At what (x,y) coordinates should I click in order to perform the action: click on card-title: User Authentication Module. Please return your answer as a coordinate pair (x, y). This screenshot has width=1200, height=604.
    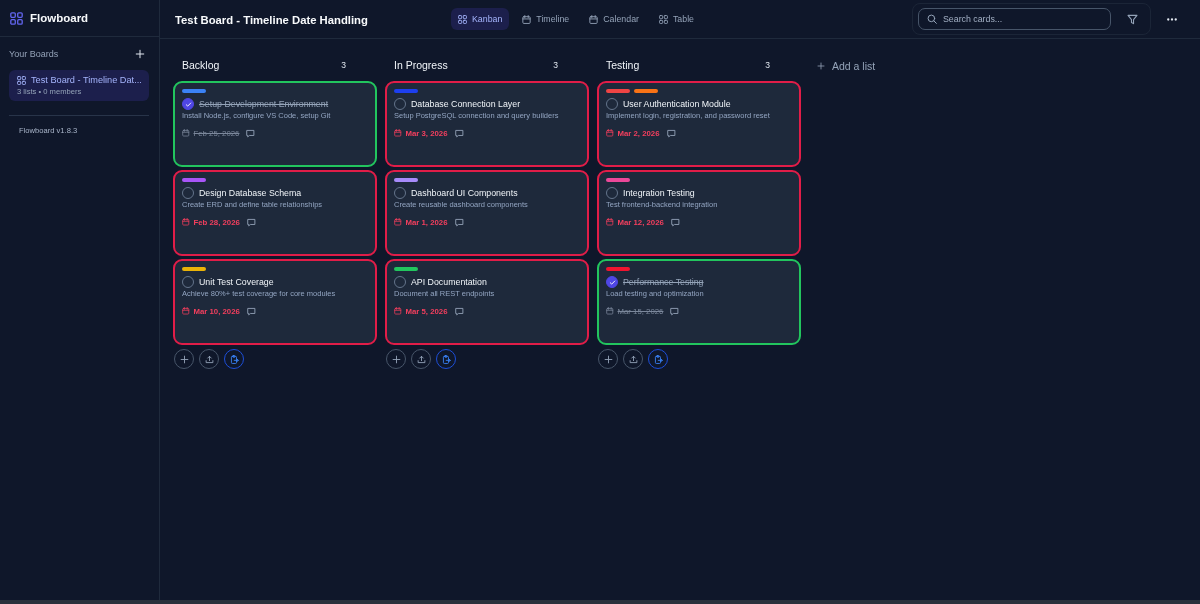
    Looking at the image, I should click on (677, 104).